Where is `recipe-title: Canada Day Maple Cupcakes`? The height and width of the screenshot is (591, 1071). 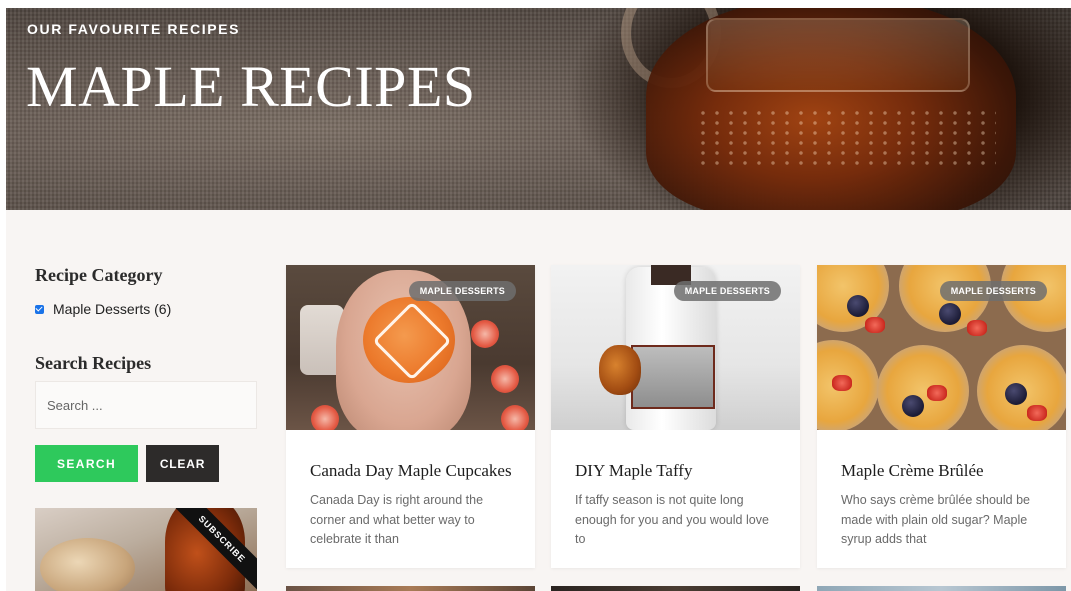 recipe-title: Canada Day Maple Cupcakes is located at coordinates (411, 471).